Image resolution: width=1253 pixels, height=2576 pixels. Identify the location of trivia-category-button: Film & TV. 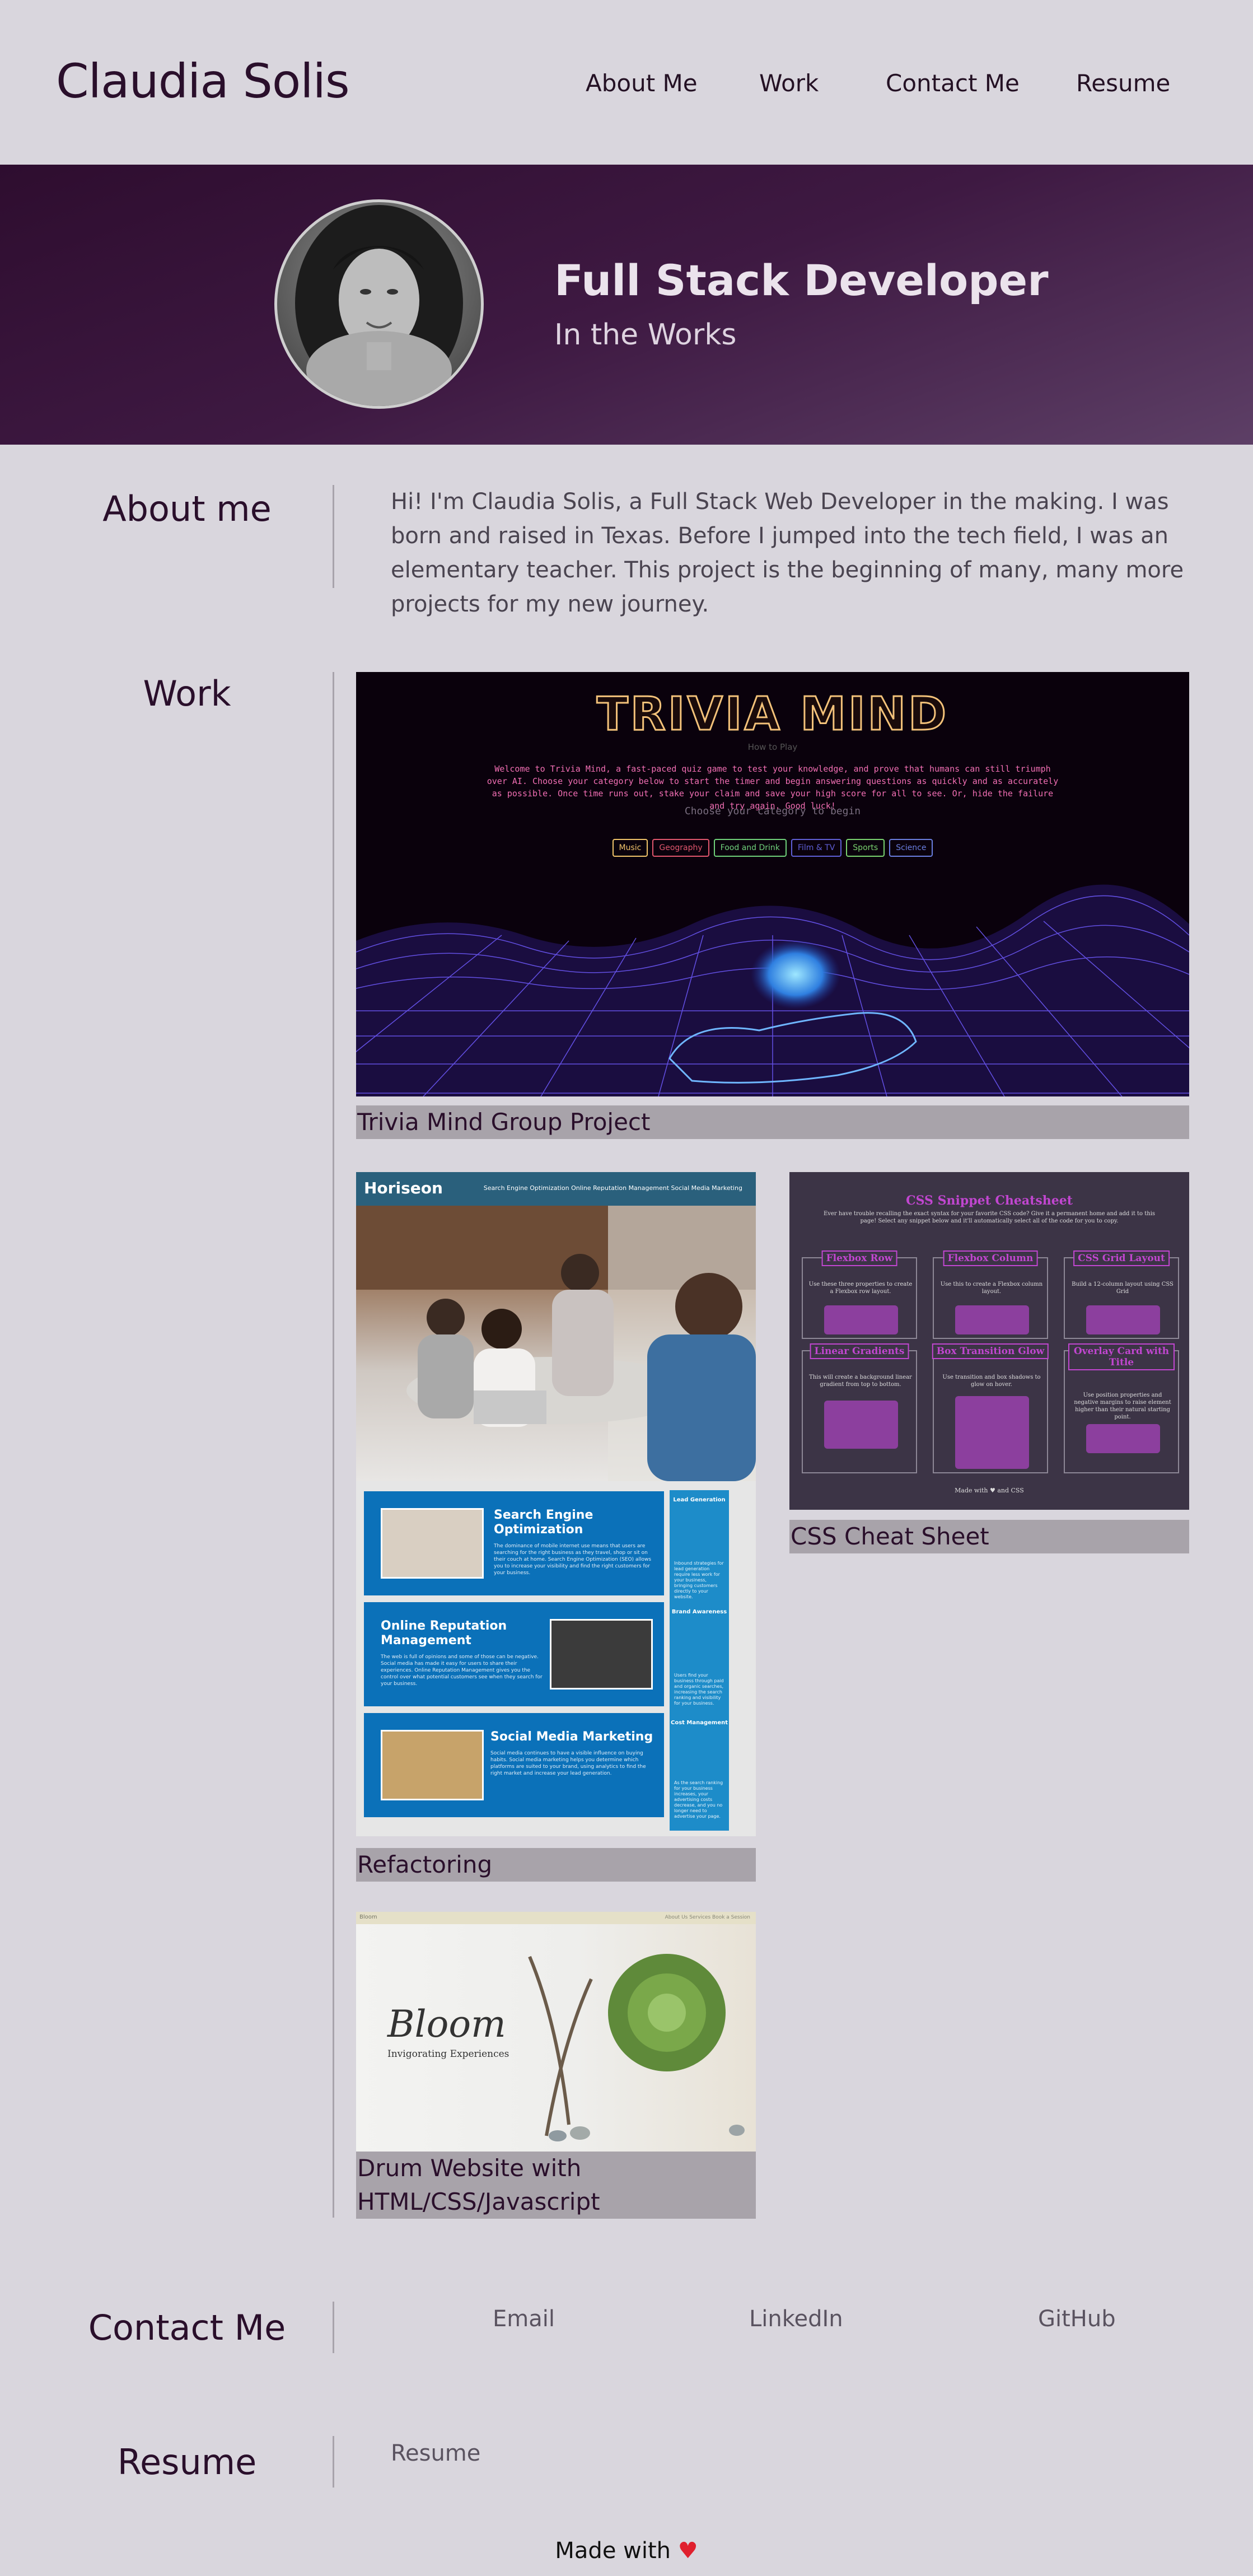
(816, 848).